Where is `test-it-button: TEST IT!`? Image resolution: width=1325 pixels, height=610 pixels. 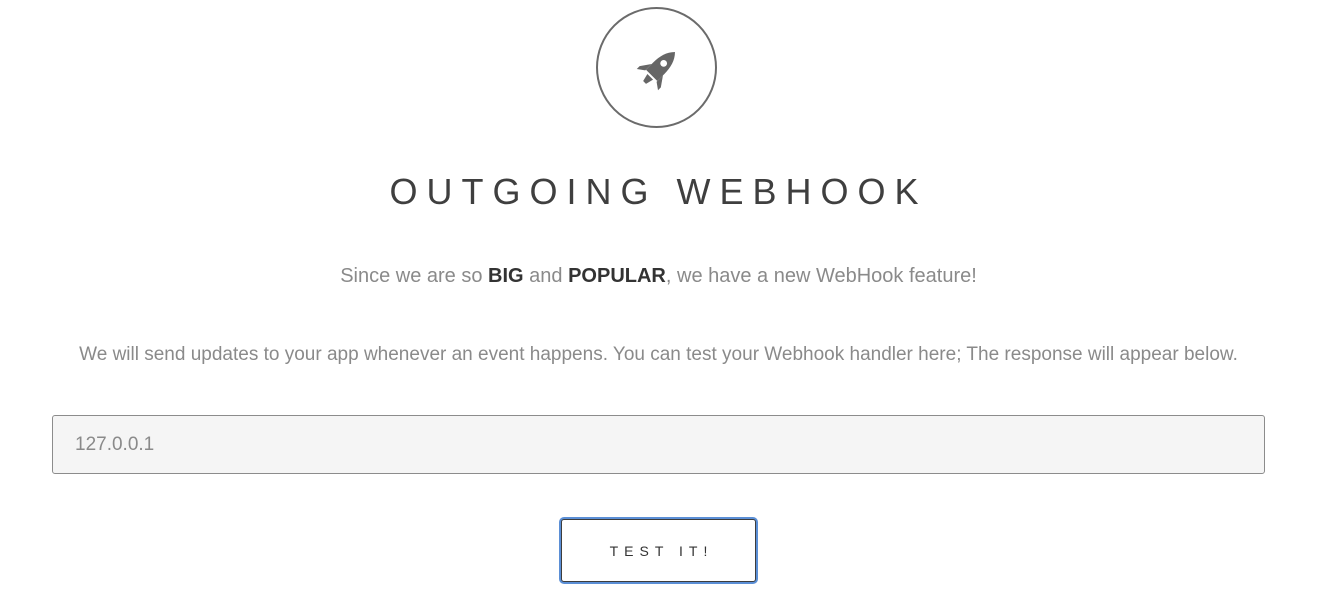
test-it-button: TEST IT! is located at coordinates (658, 550).